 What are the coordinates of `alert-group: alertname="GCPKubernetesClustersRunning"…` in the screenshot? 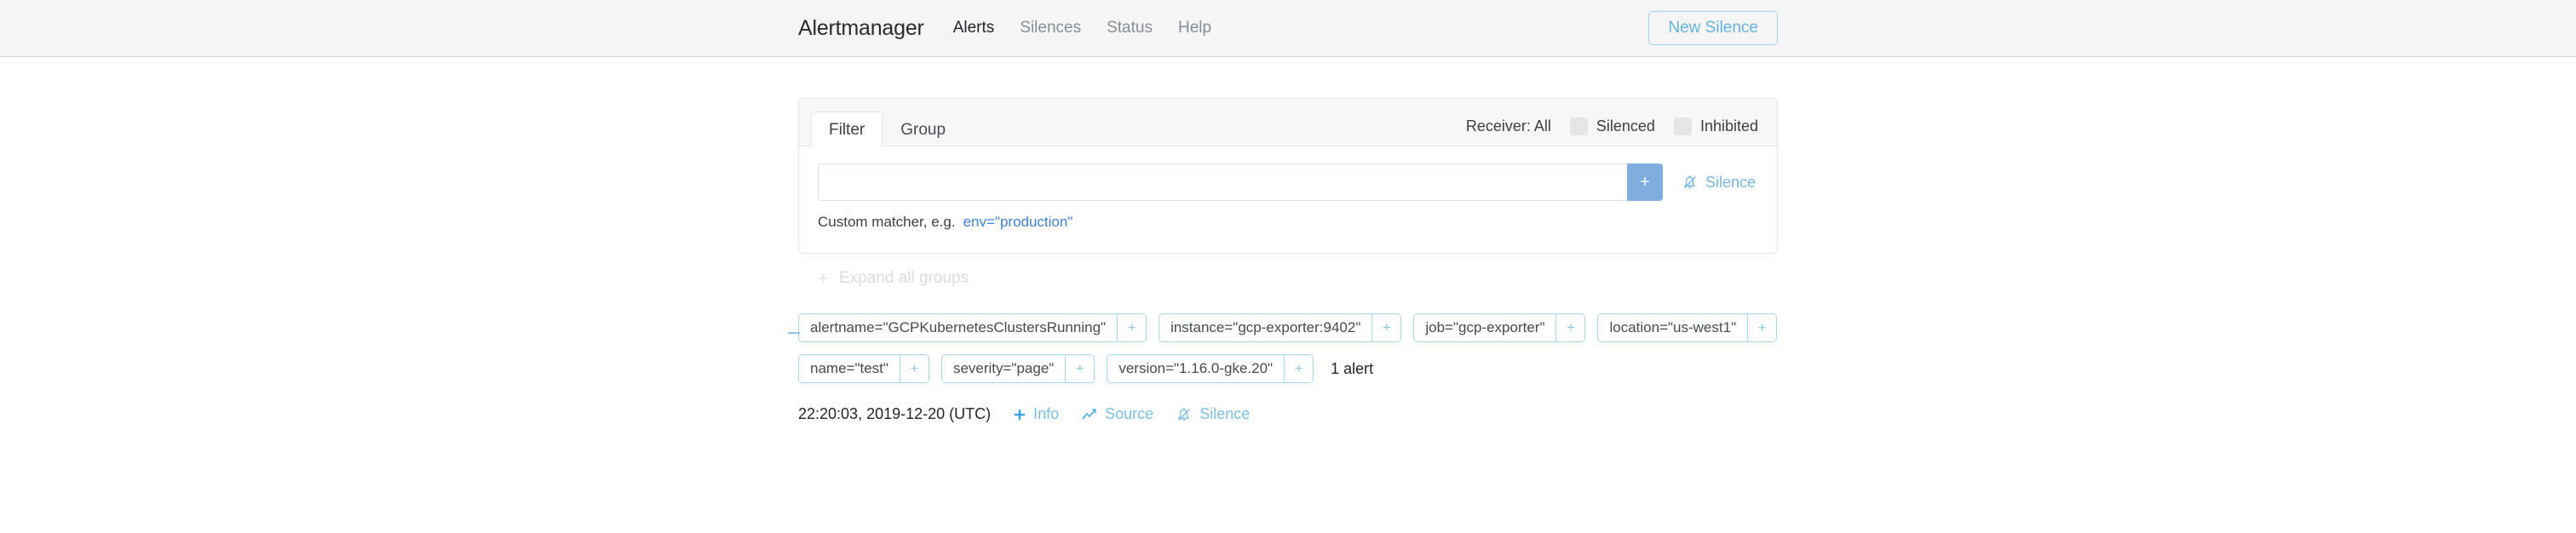 It's located at (1283, 368).